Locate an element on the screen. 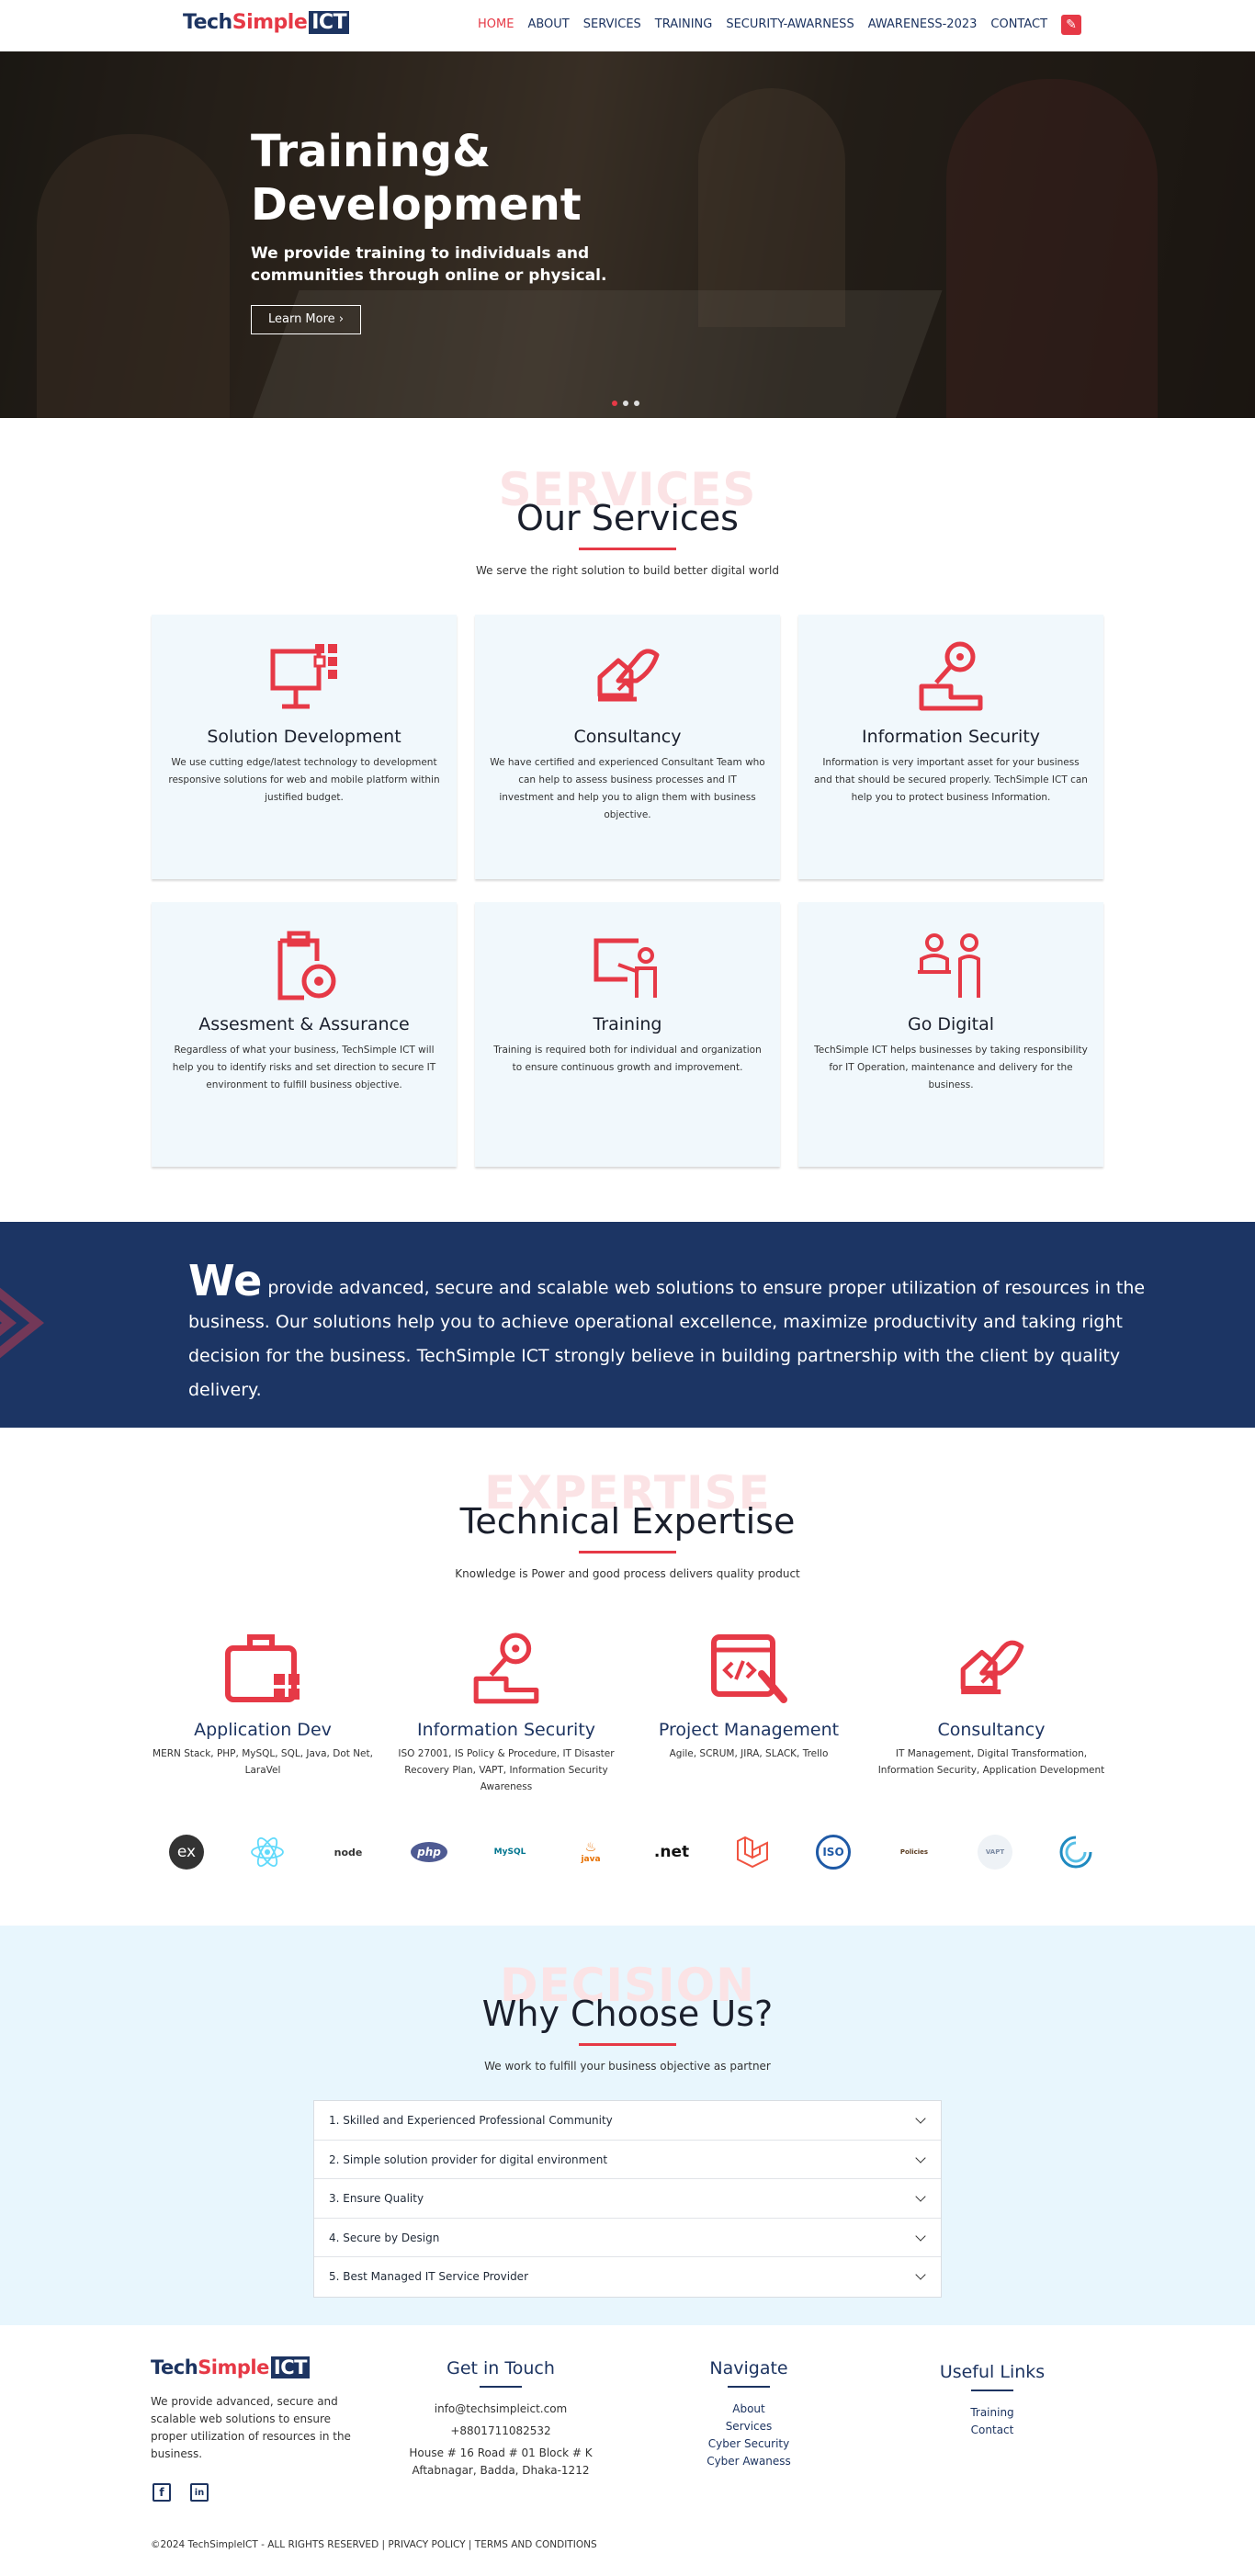 Image resolution: width=1255 pixels, height=2576 pixels. site-logo: TechSimple ICT is located at coordinates (266, 22).